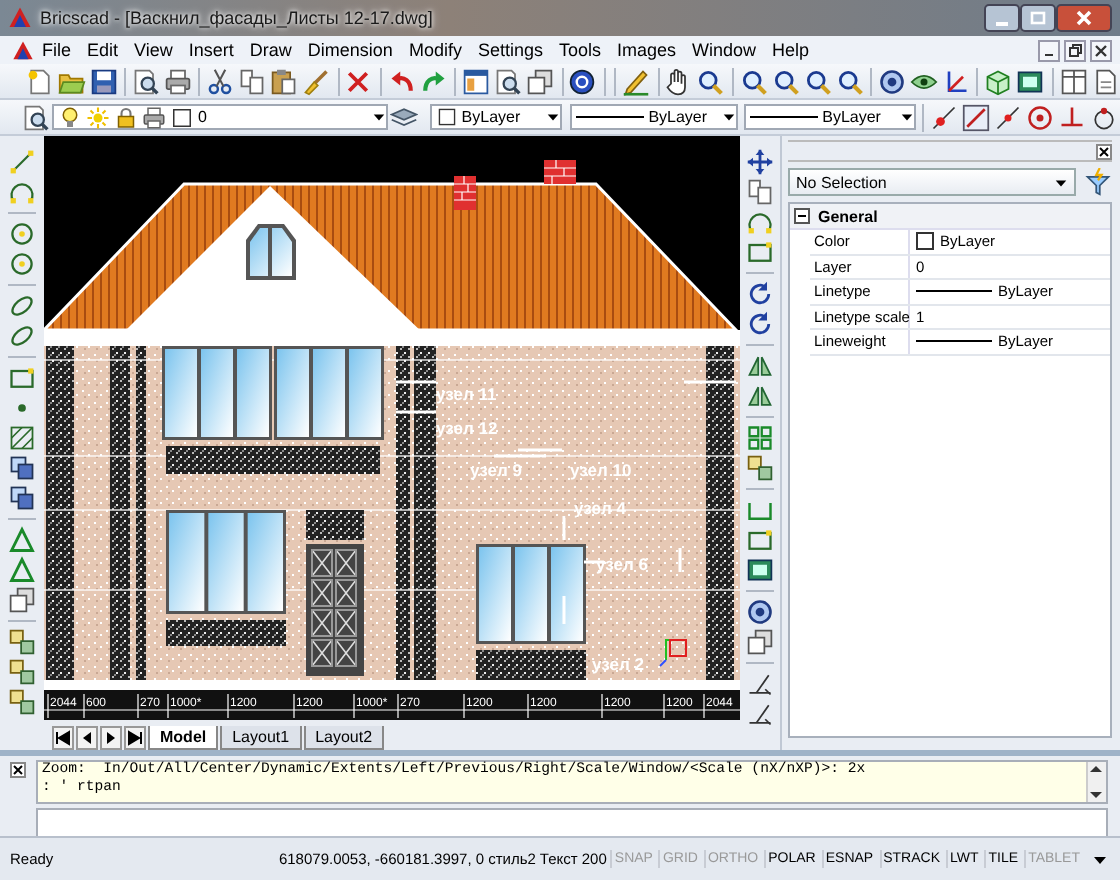 The width and height of the screenshot is (1120, 880). I want to click on last-page-button, so click(135, 738).